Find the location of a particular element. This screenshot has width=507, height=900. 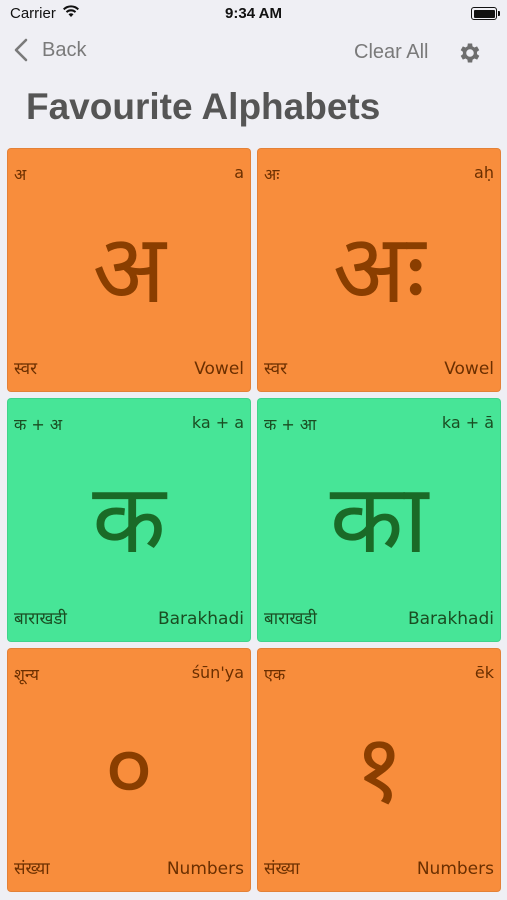

card-transliteration: ka + ā is located at coordinates (467, 422).